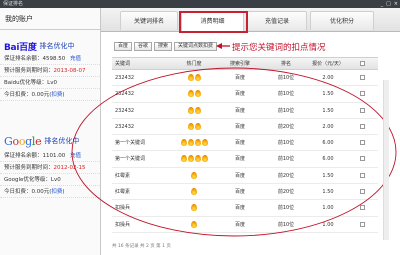 This screenshot has width=400, height=255. What do you see at coordinates (123, 64) in the screenshot?
I see `header-keyword: 关键词` at bounding box center [123, 64].